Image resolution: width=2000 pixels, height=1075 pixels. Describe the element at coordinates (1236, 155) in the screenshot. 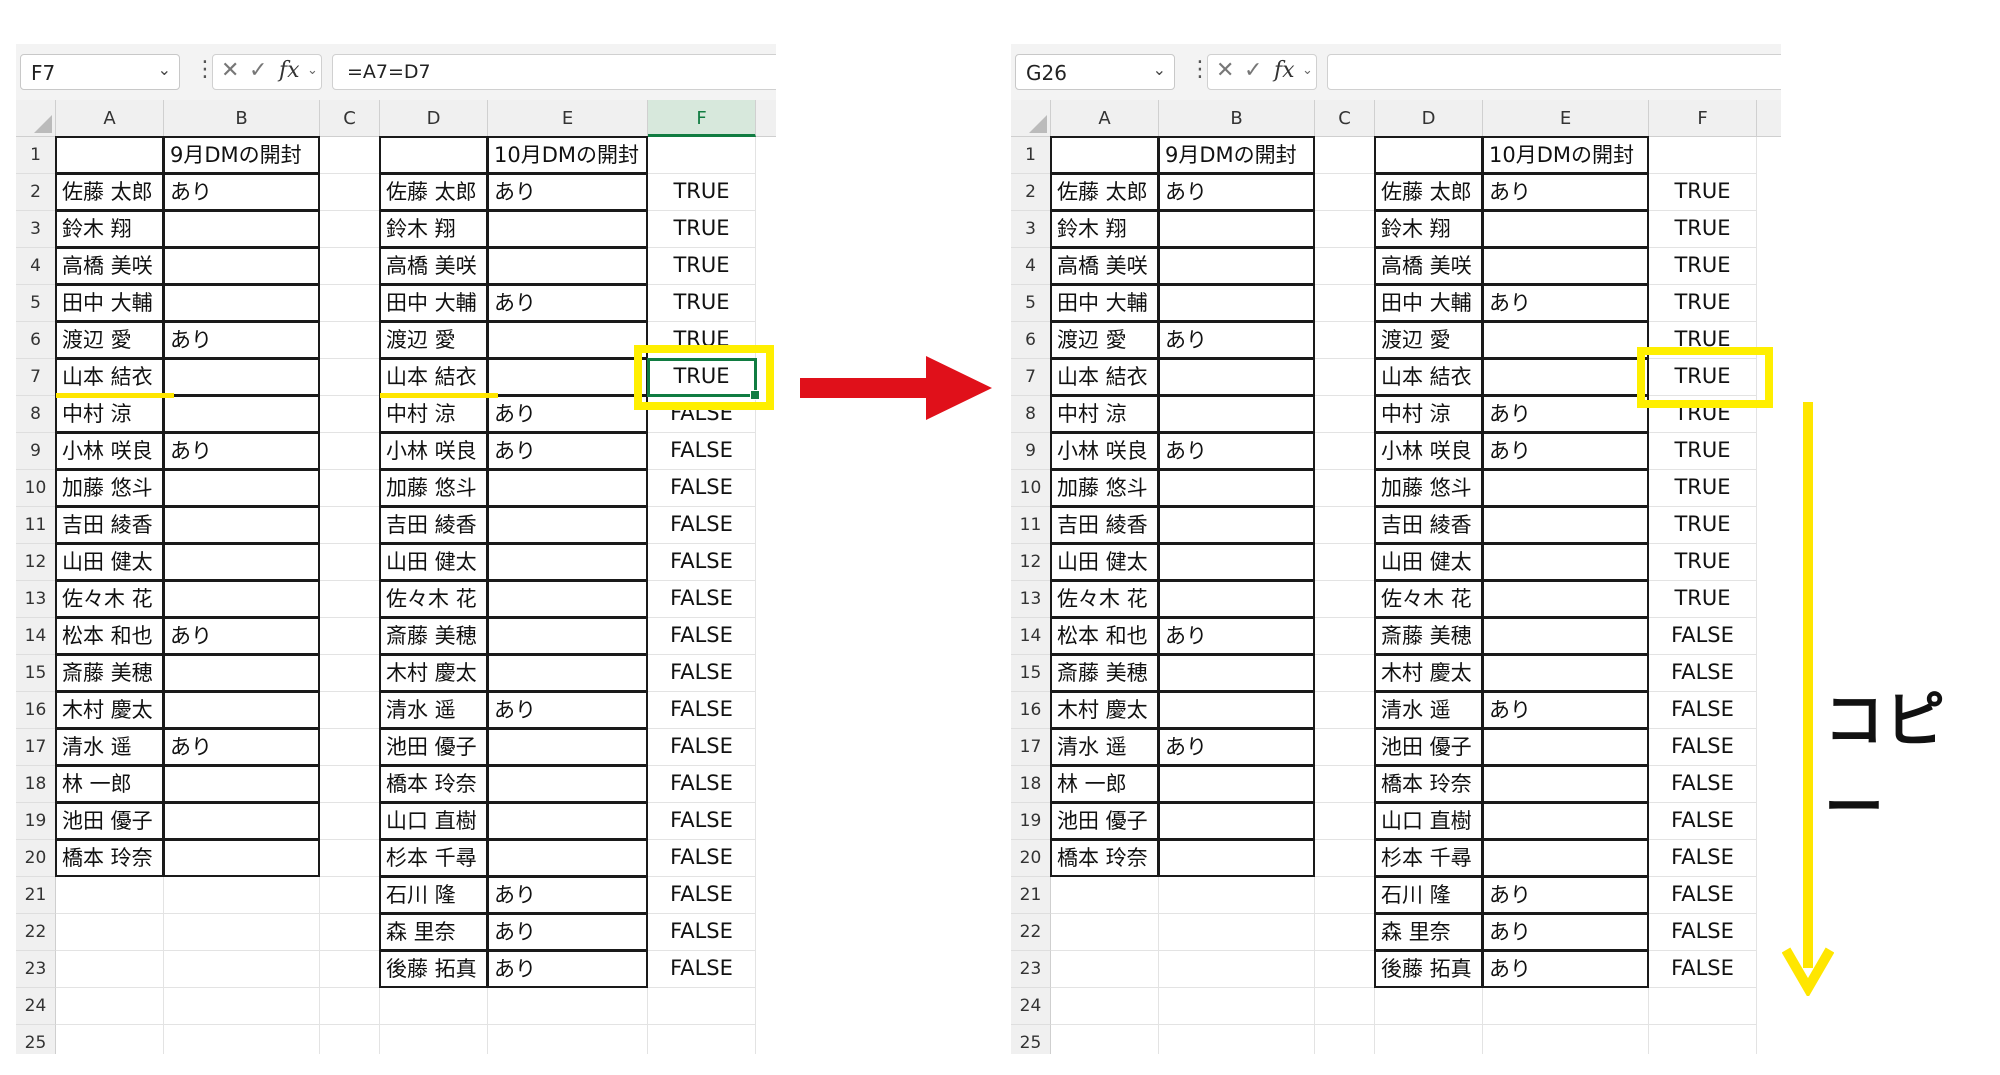

I see `column-title-sept: 9月DMの開封` at that location.